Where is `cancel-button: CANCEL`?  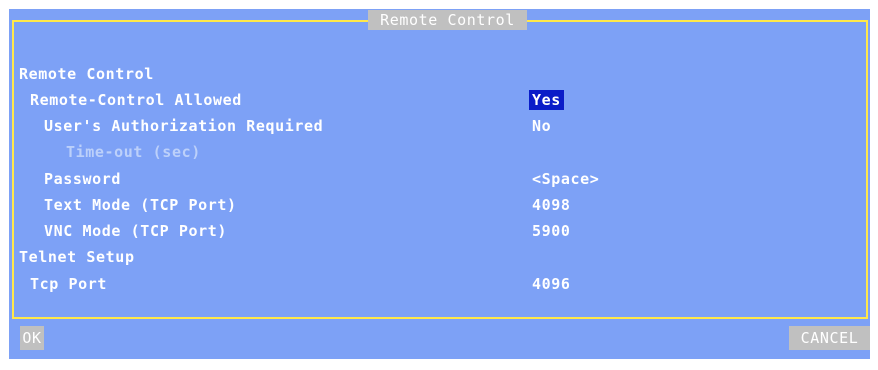 cancel-button: CANCEL is located at coordinates (829, 338).